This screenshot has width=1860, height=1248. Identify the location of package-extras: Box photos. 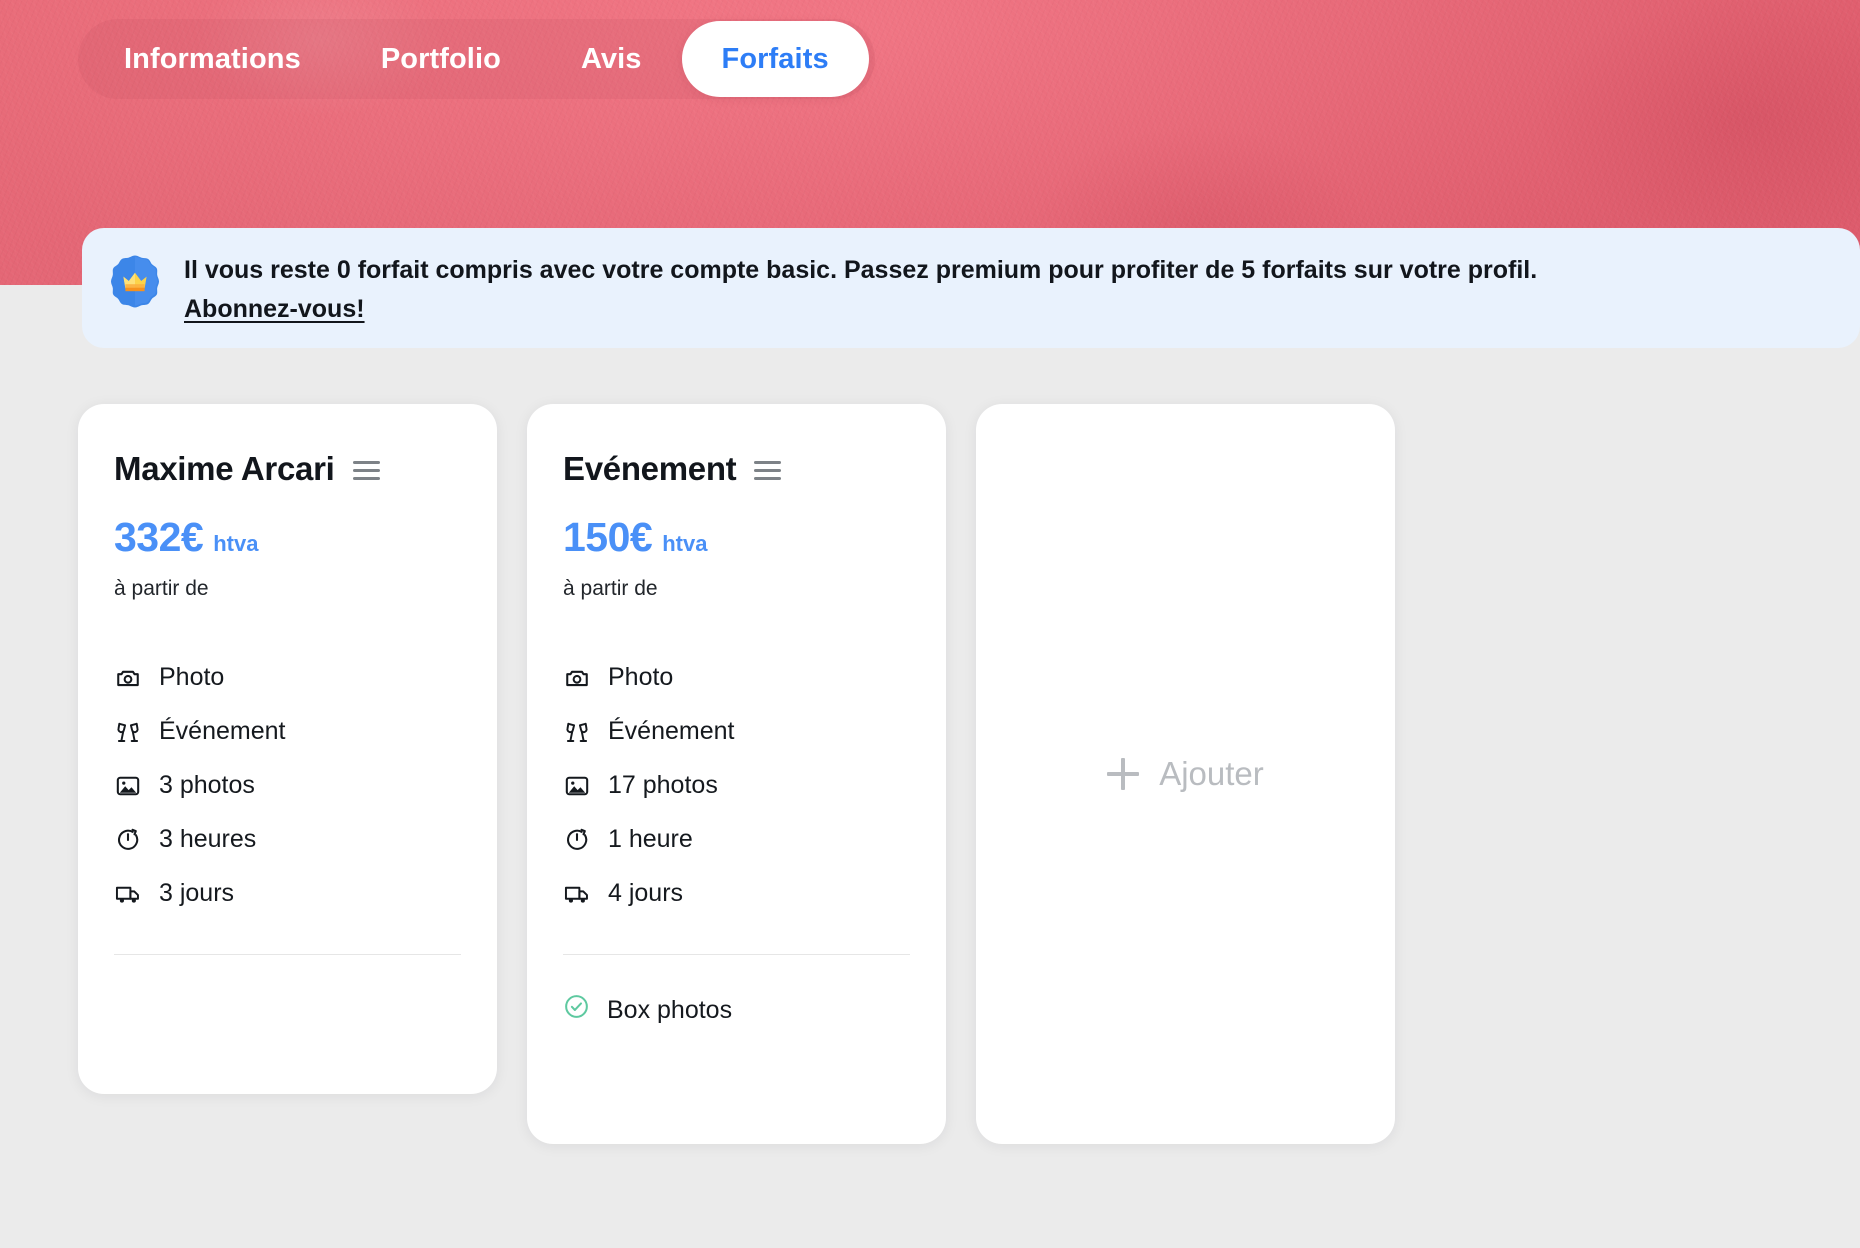
(736, 1010).